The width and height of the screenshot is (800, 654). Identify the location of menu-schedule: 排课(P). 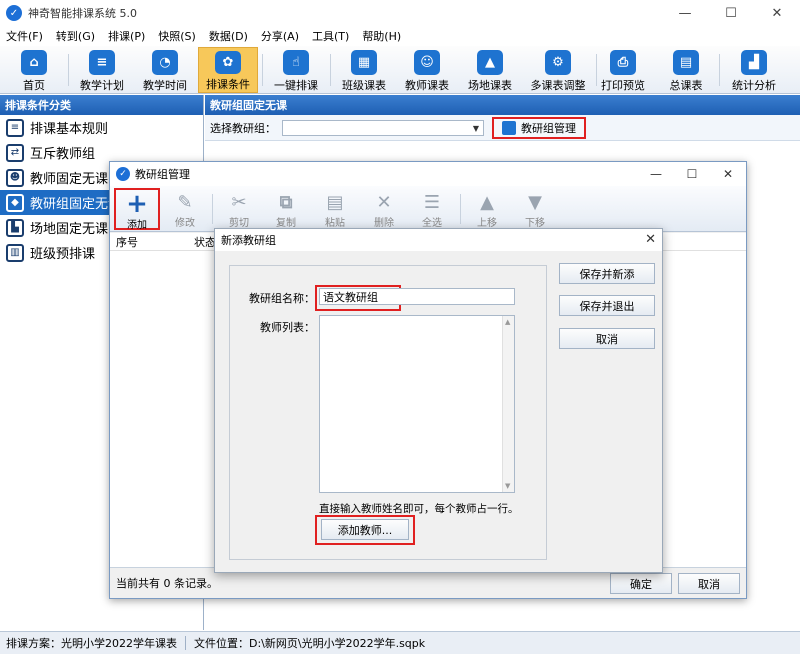
(126, 36).